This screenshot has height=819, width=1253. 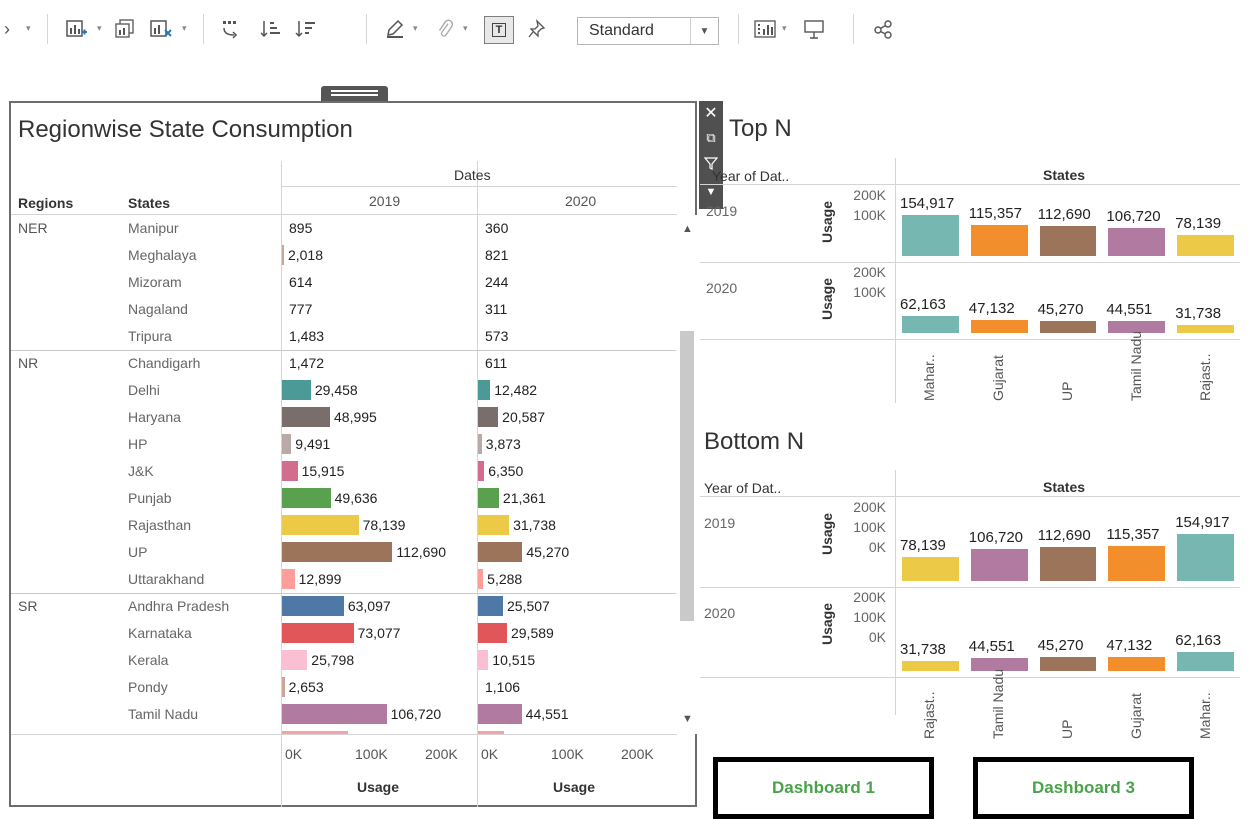 I want to click on scroll-thumb, so click(x=687, y=476).